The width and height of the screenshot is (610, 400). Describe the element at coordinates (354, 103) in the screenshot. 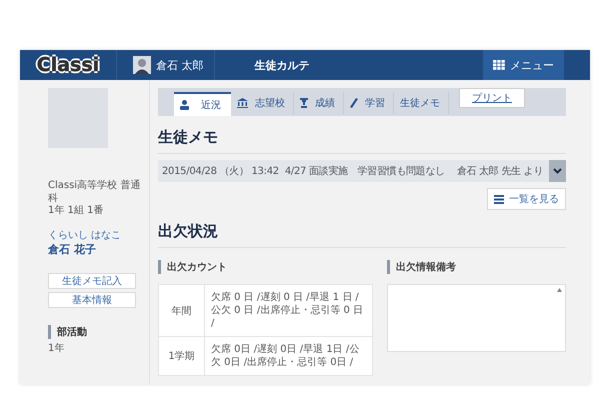

I see `pencil-icon` at that location.